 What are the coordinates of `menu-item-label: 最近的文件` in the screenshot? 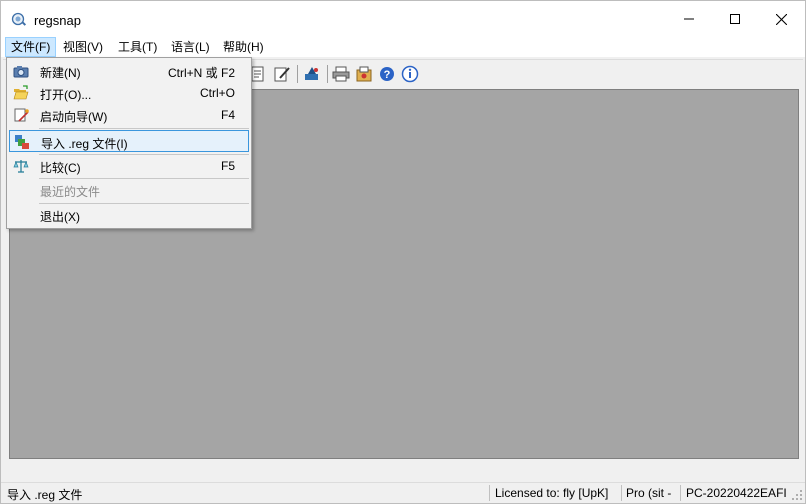 It's located at (70, 192).